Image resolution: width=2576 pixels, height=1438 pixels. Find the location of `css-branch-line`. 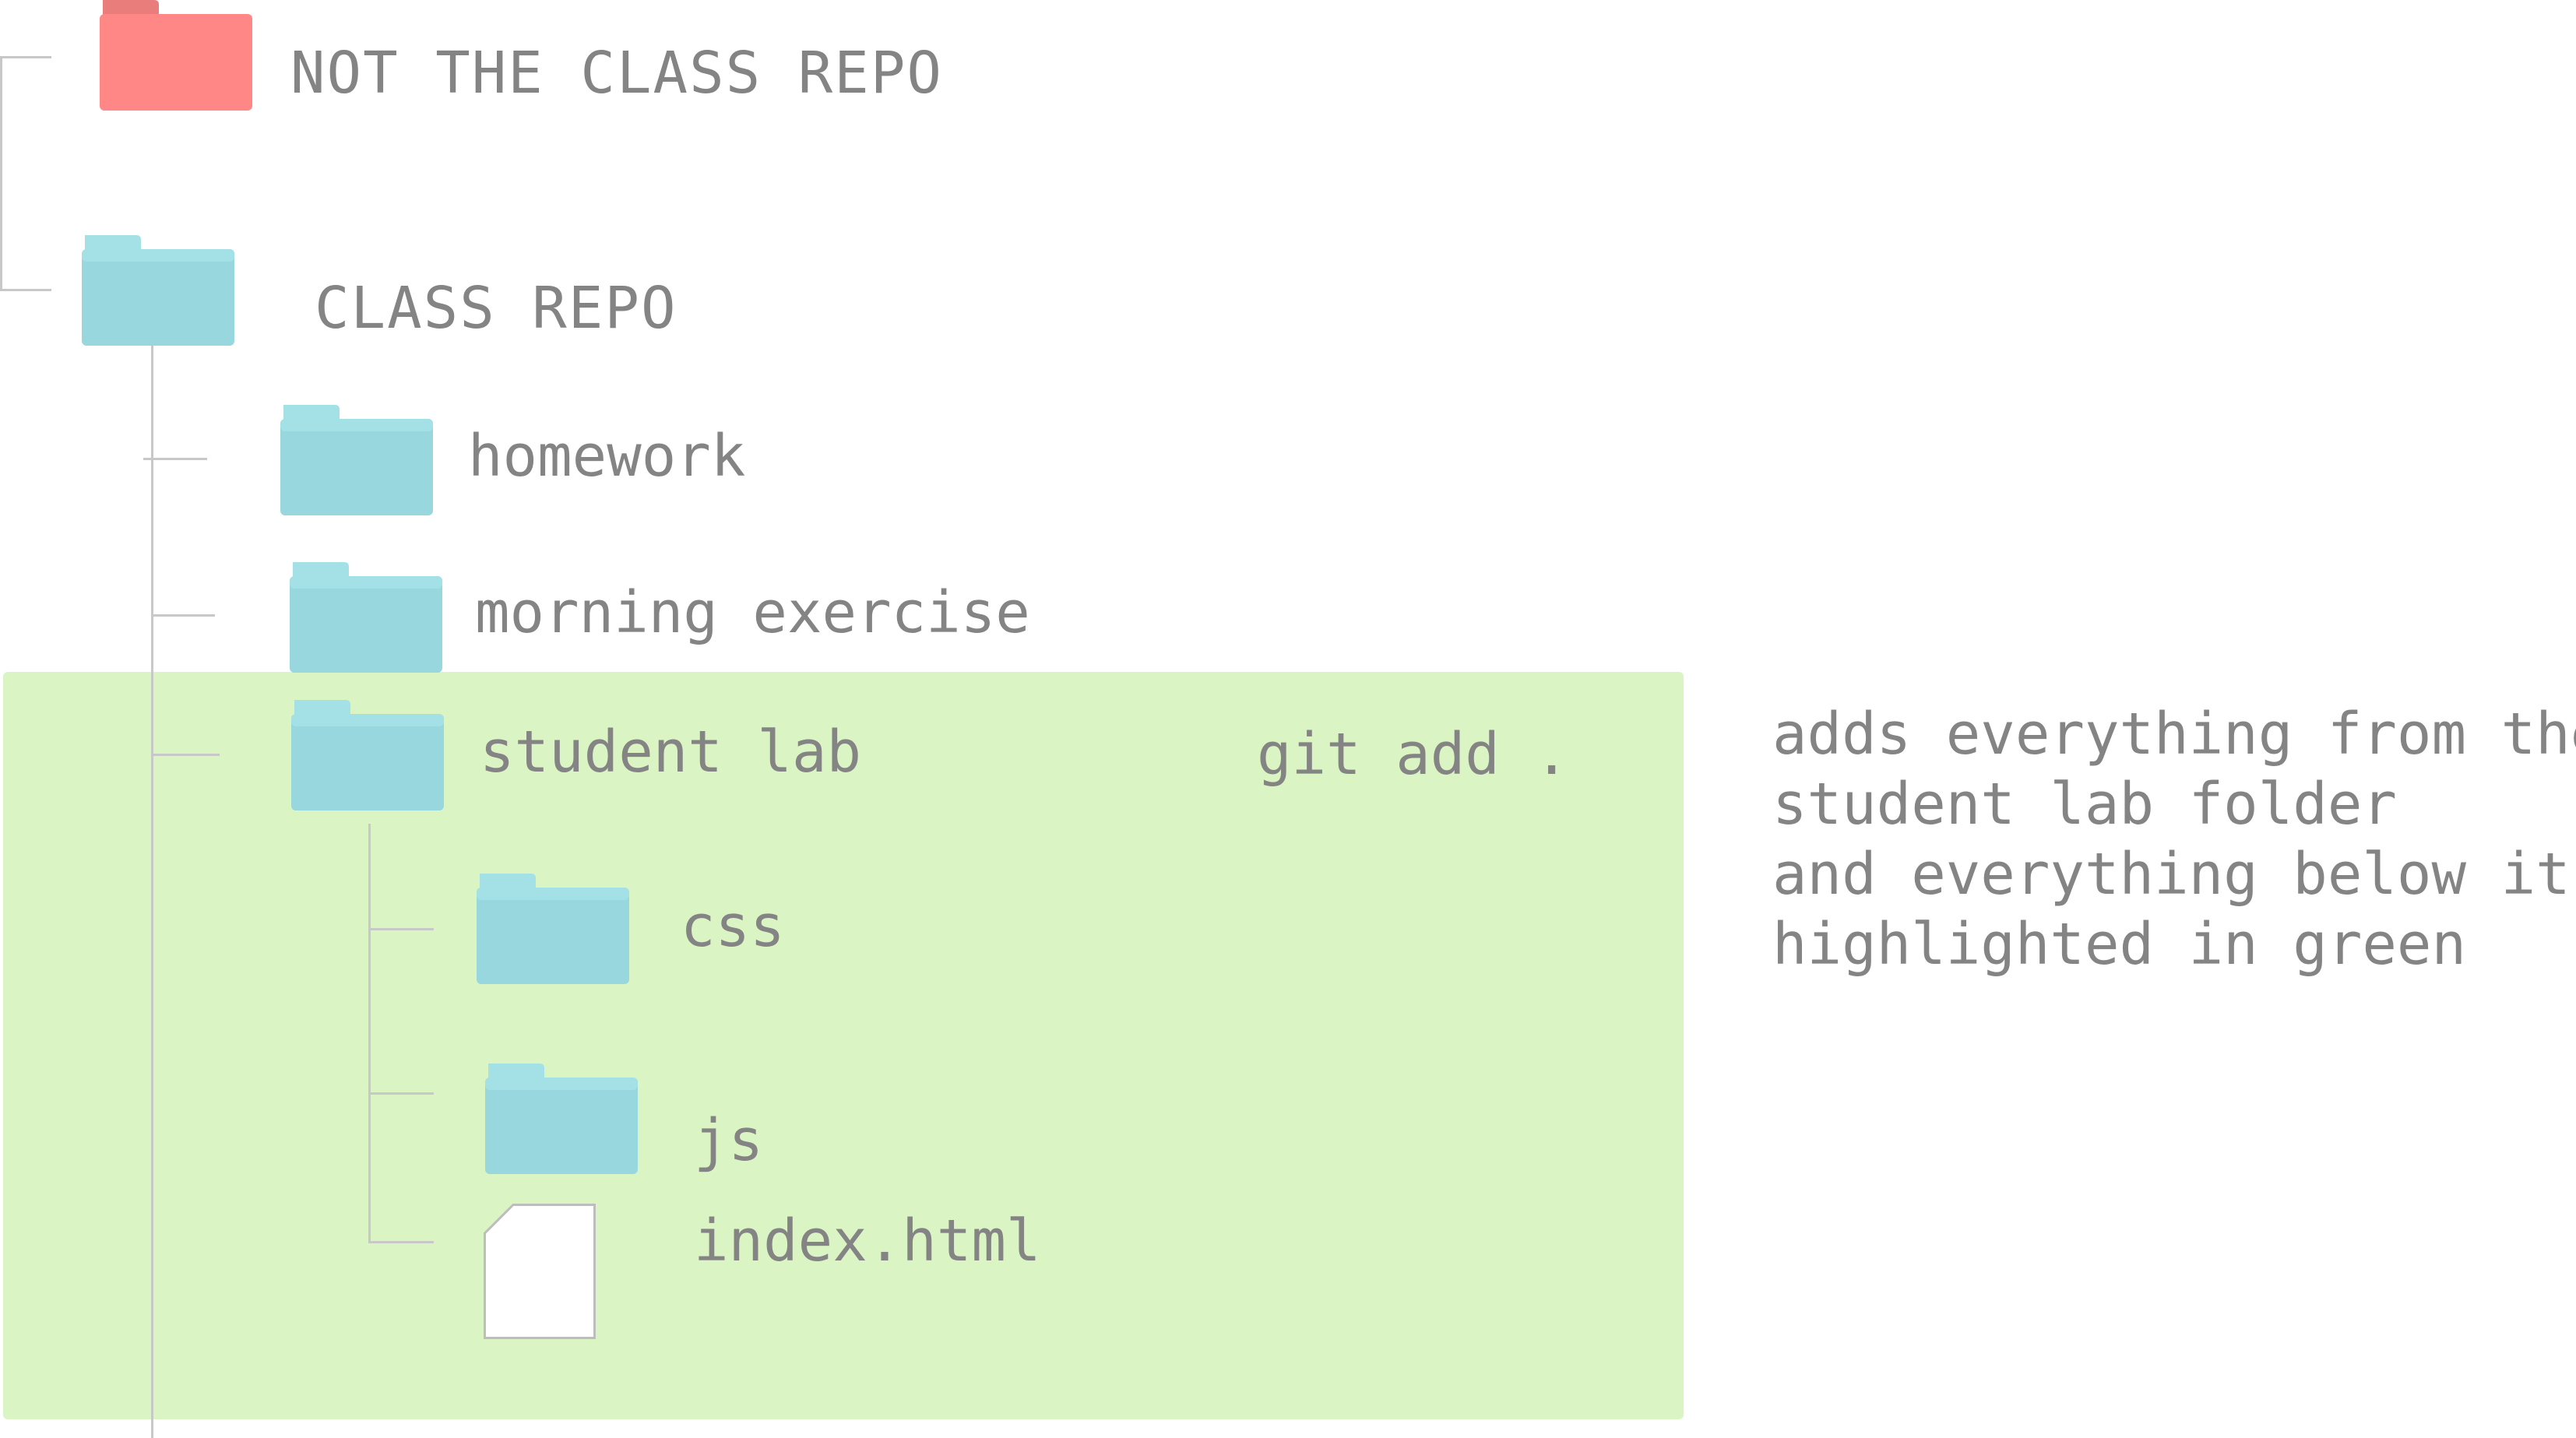

css-branch-line is located at coordinates (401, 929).